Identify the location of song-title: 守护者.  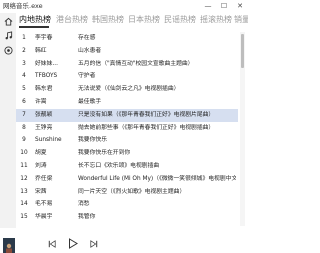
(87, 76).